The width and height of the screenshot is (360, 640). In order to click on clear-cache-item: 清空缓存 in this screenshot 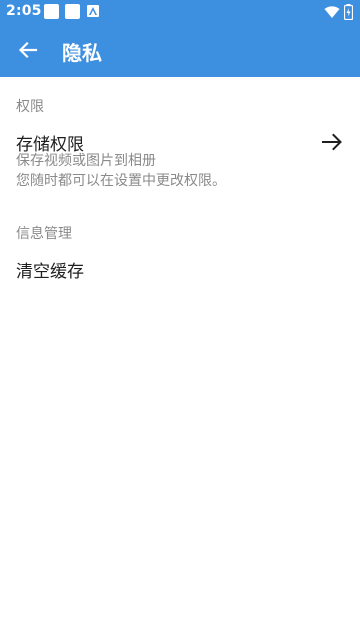, I will do `click(180, 269)`.